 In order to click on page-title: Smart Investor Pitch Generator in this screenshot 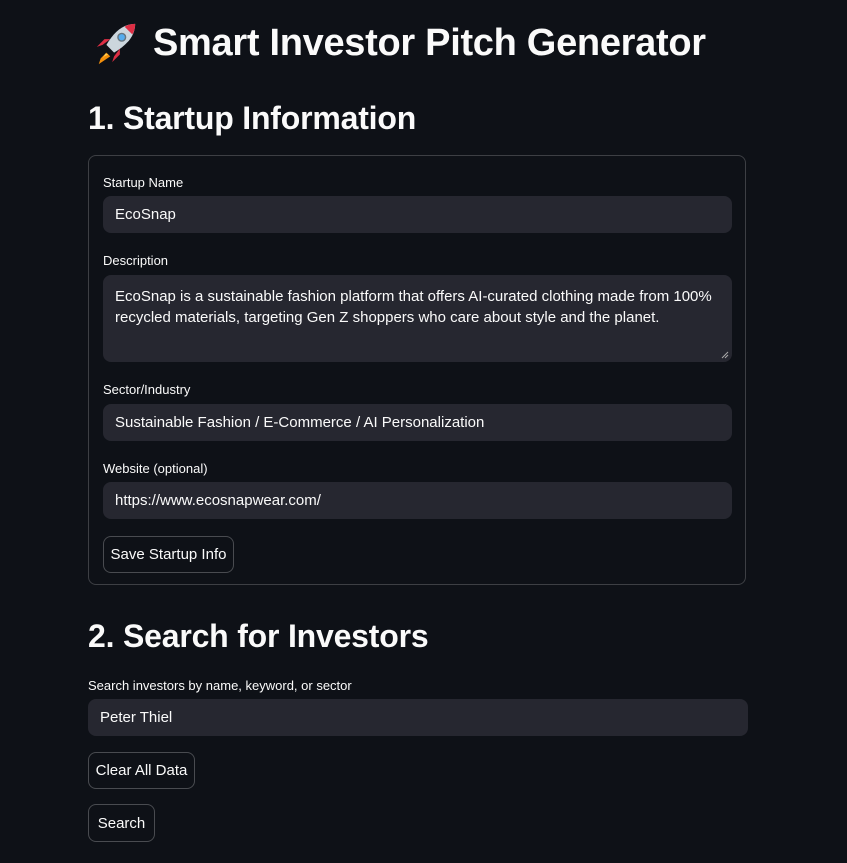, I will do `click(399, 43)`.